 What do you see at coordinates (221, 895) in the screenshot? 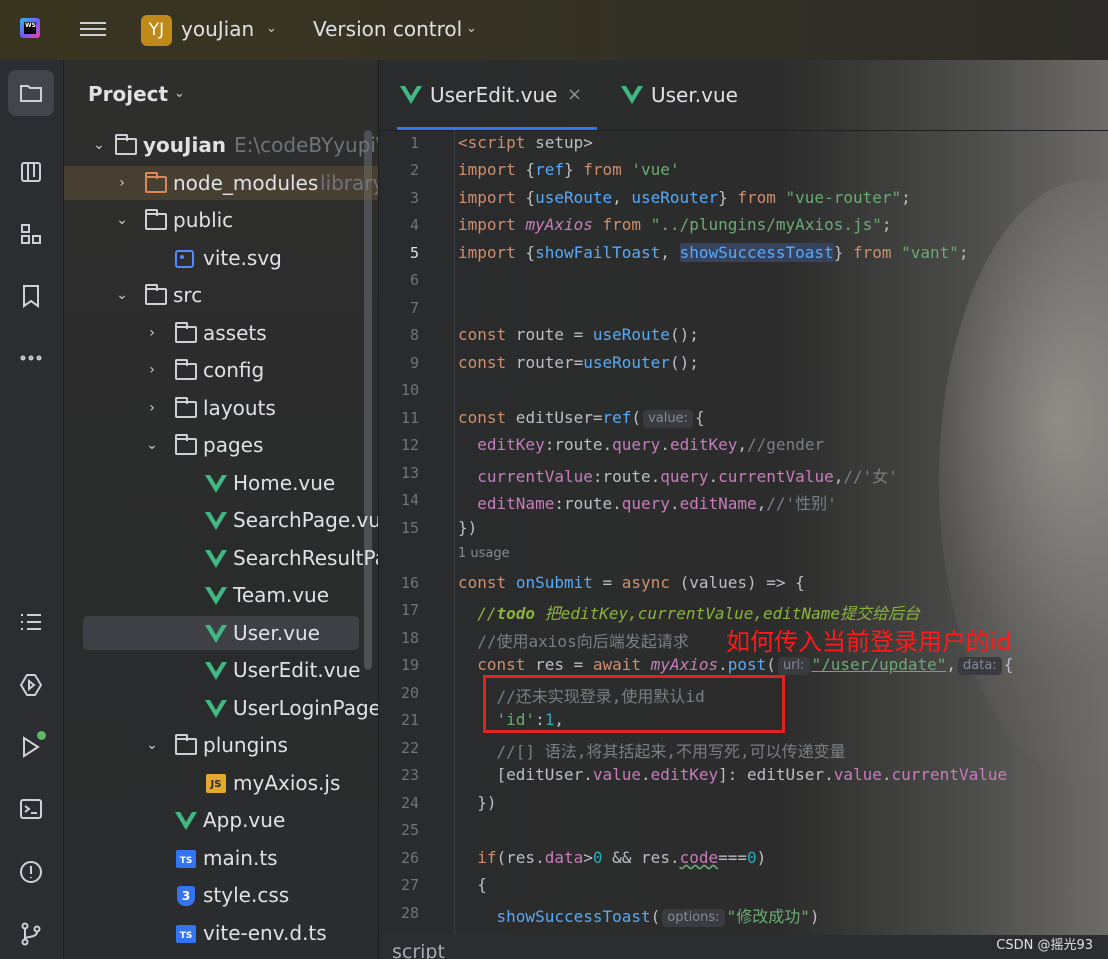
I see `tree-item: 3 style.css` at bounding box center [221, 895].